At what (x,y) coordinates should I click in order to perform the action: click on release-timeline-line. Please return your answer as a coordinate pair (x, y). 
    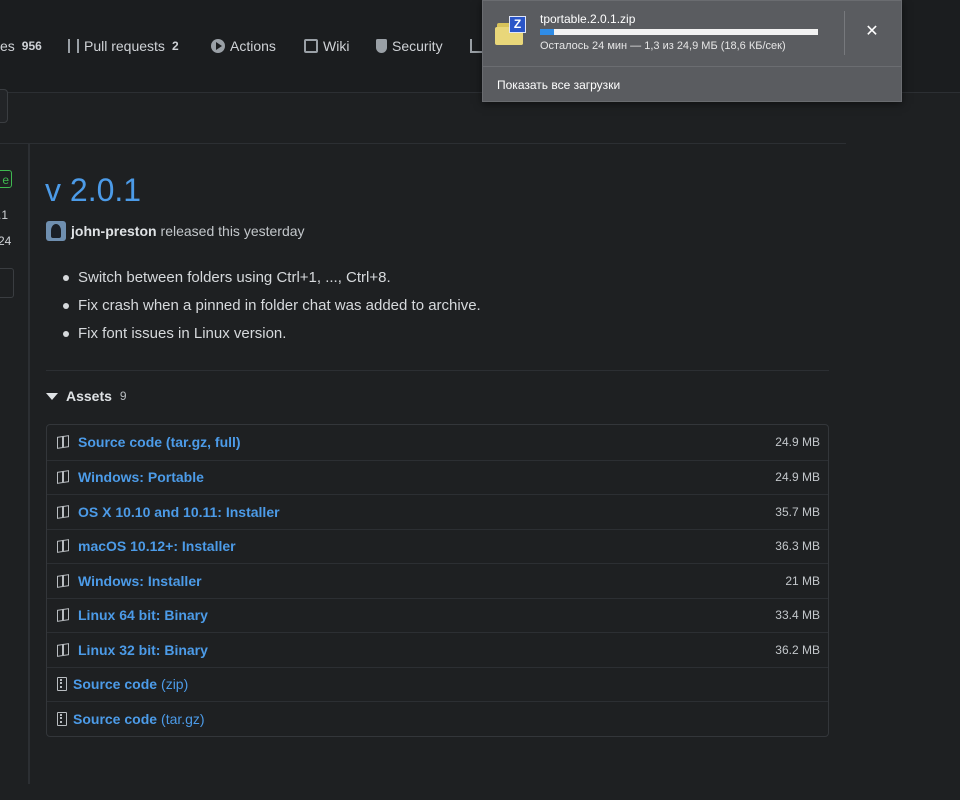
    Looking at the image, I should click on (29, 464).